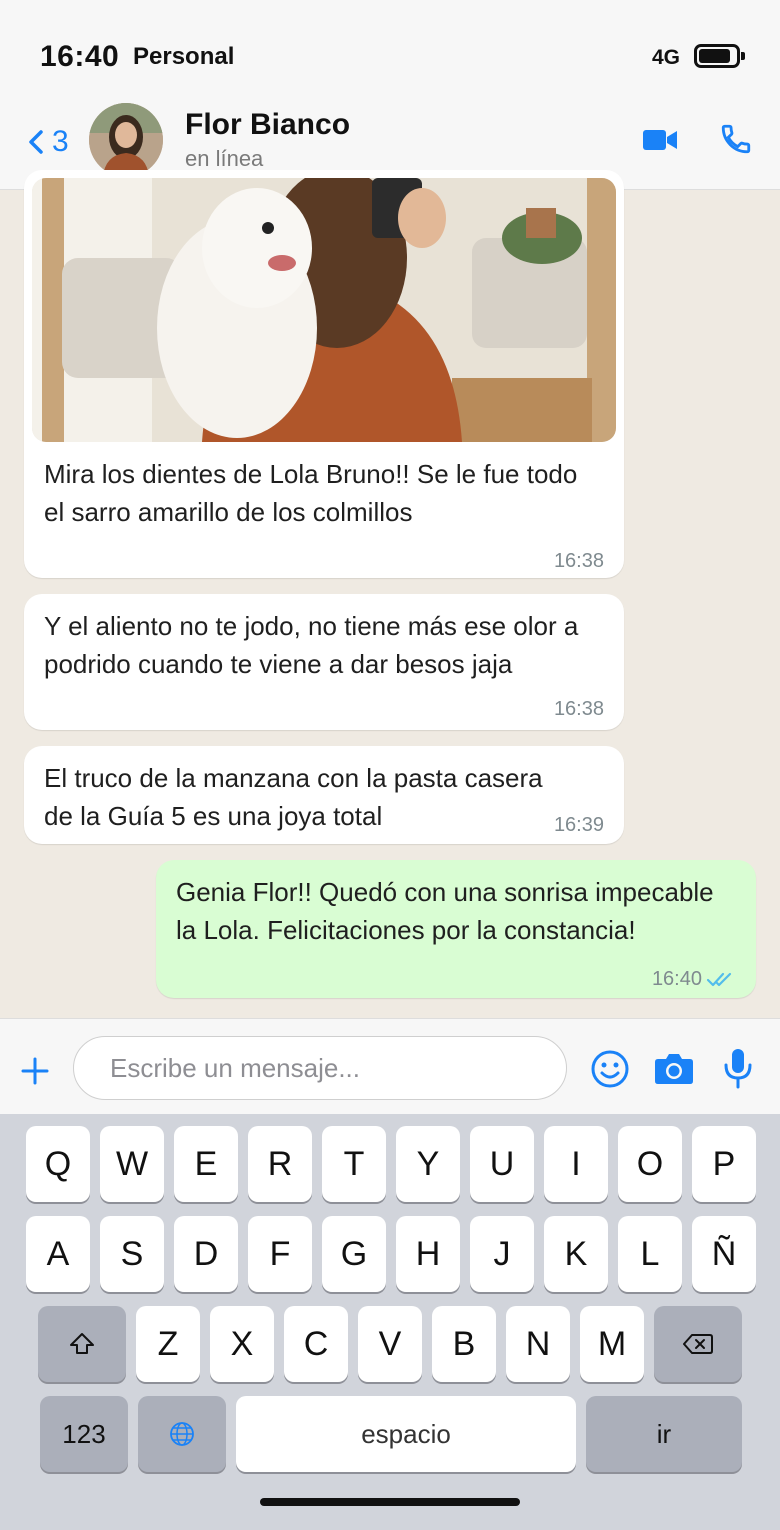 This screenshot has width=780, height=1530. Describe the element at coordinates (428, 1164) in the screenshot. I see `key-y: Y` at that location.